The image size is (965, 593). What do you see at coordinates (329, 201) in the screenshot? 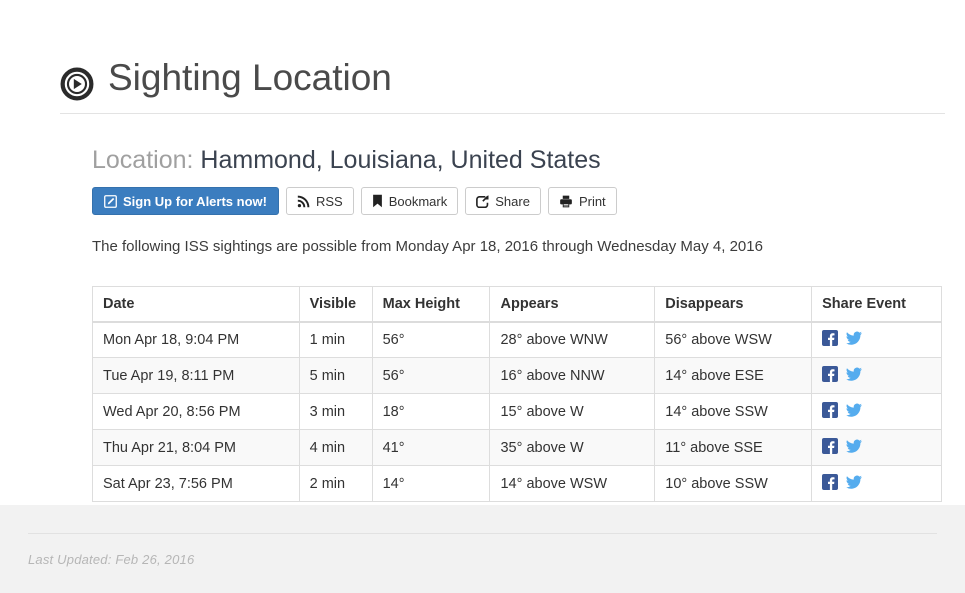
I see `rss-label: RSS` at bounding box center [329, 201].